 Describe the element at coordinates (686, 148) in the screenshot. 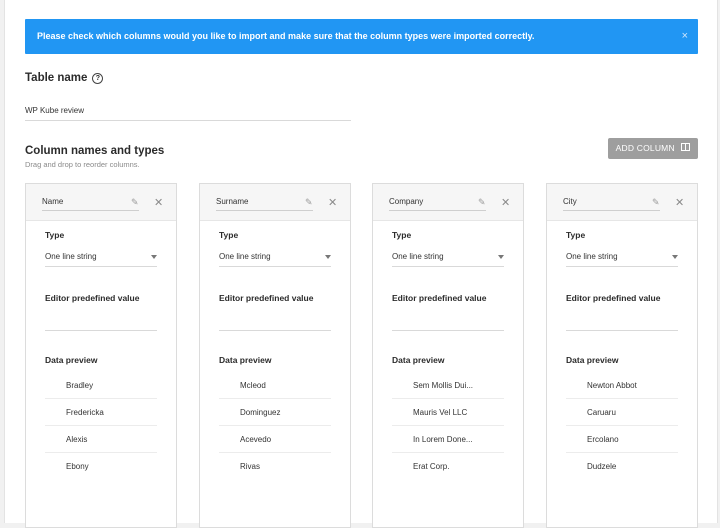

I see `add-column-icon` at that location.